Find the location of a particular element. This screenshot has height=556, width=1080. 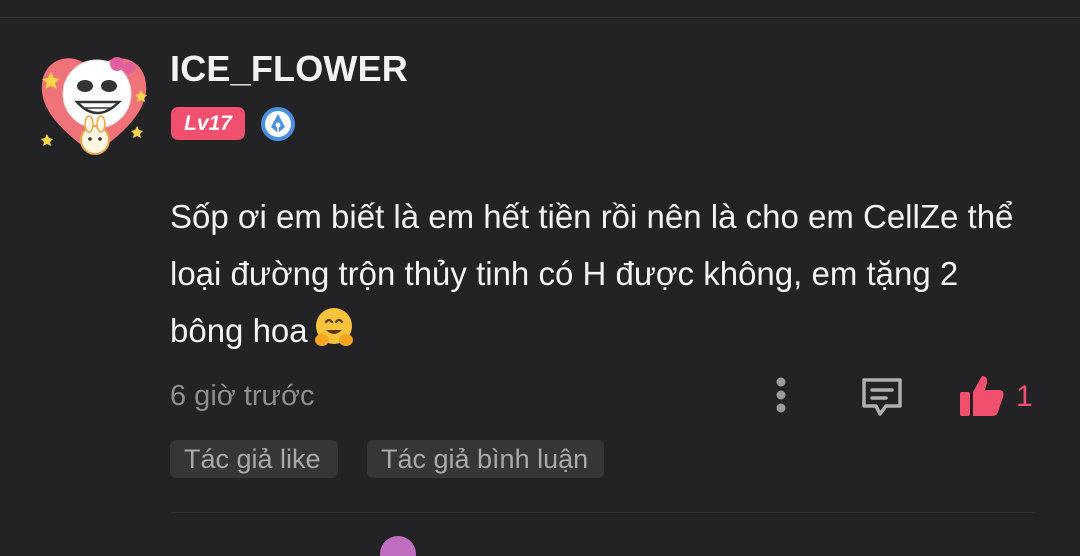

like-icon is located at coordinates (982, 396).